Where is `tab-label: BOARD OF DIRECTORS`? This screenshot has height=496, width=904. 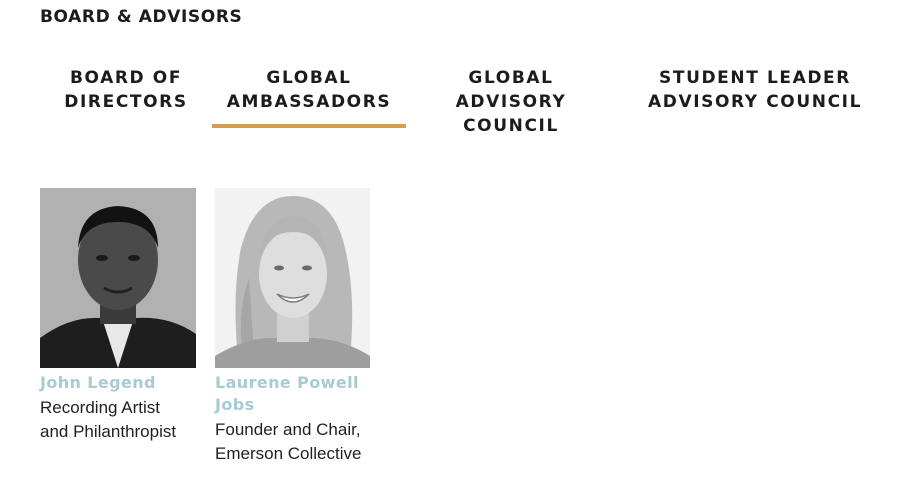 tab-label: BOARD OF DIRECTORS is located at coordinates (126, 90).